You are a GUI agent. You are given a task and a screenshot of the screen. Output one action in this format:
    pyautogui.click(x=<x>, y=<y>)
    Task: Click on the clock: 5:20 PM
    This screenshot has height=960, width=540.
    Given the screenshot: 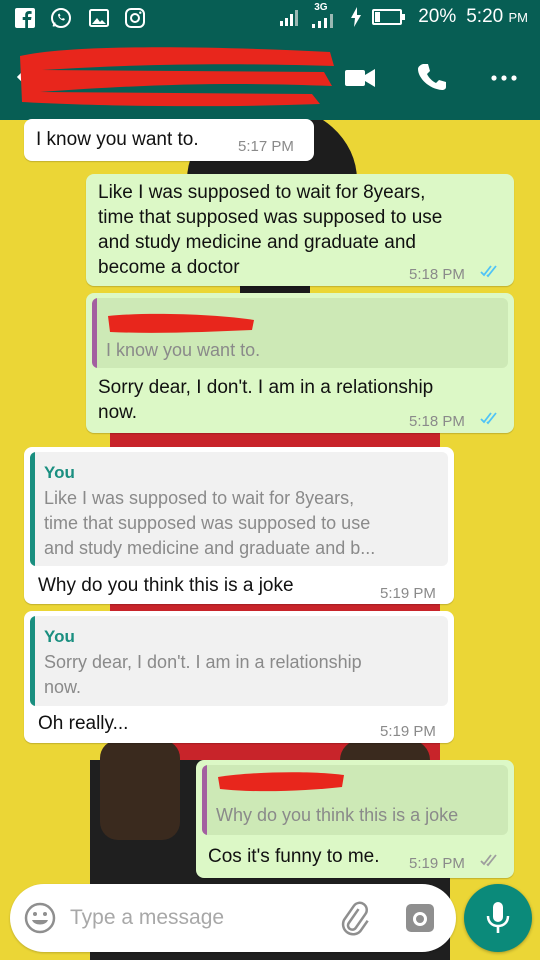 What is the action you would take?
    pyautogui.click(x=497, y=17)
    